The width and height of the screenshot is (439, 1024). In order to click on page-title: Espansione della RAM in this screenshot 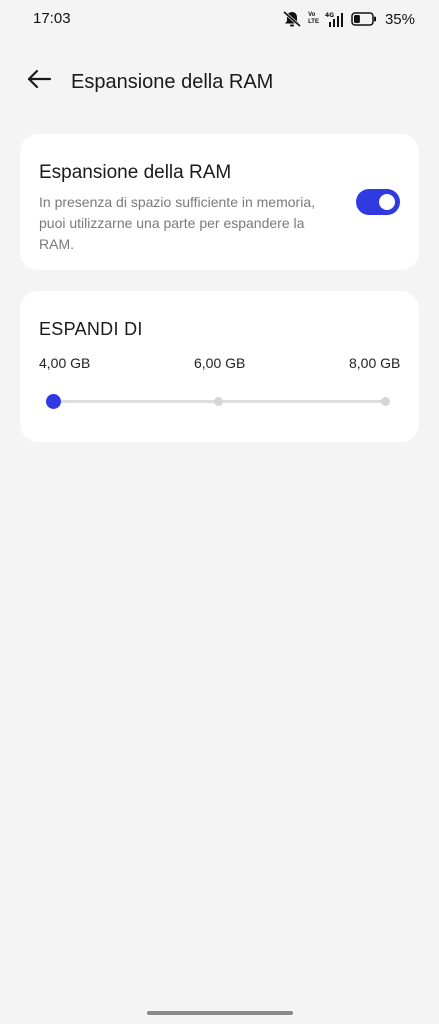, I will do `click(172, 82)`.